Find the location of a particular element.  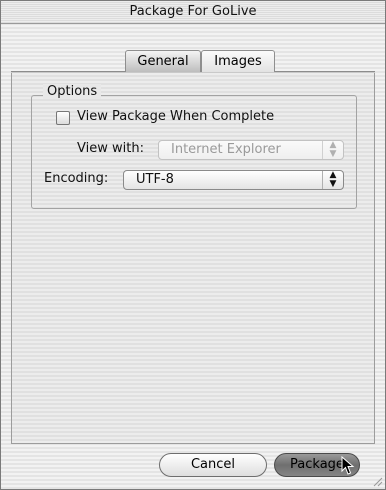

tab-images: Images is located at coordinates (238, 61).